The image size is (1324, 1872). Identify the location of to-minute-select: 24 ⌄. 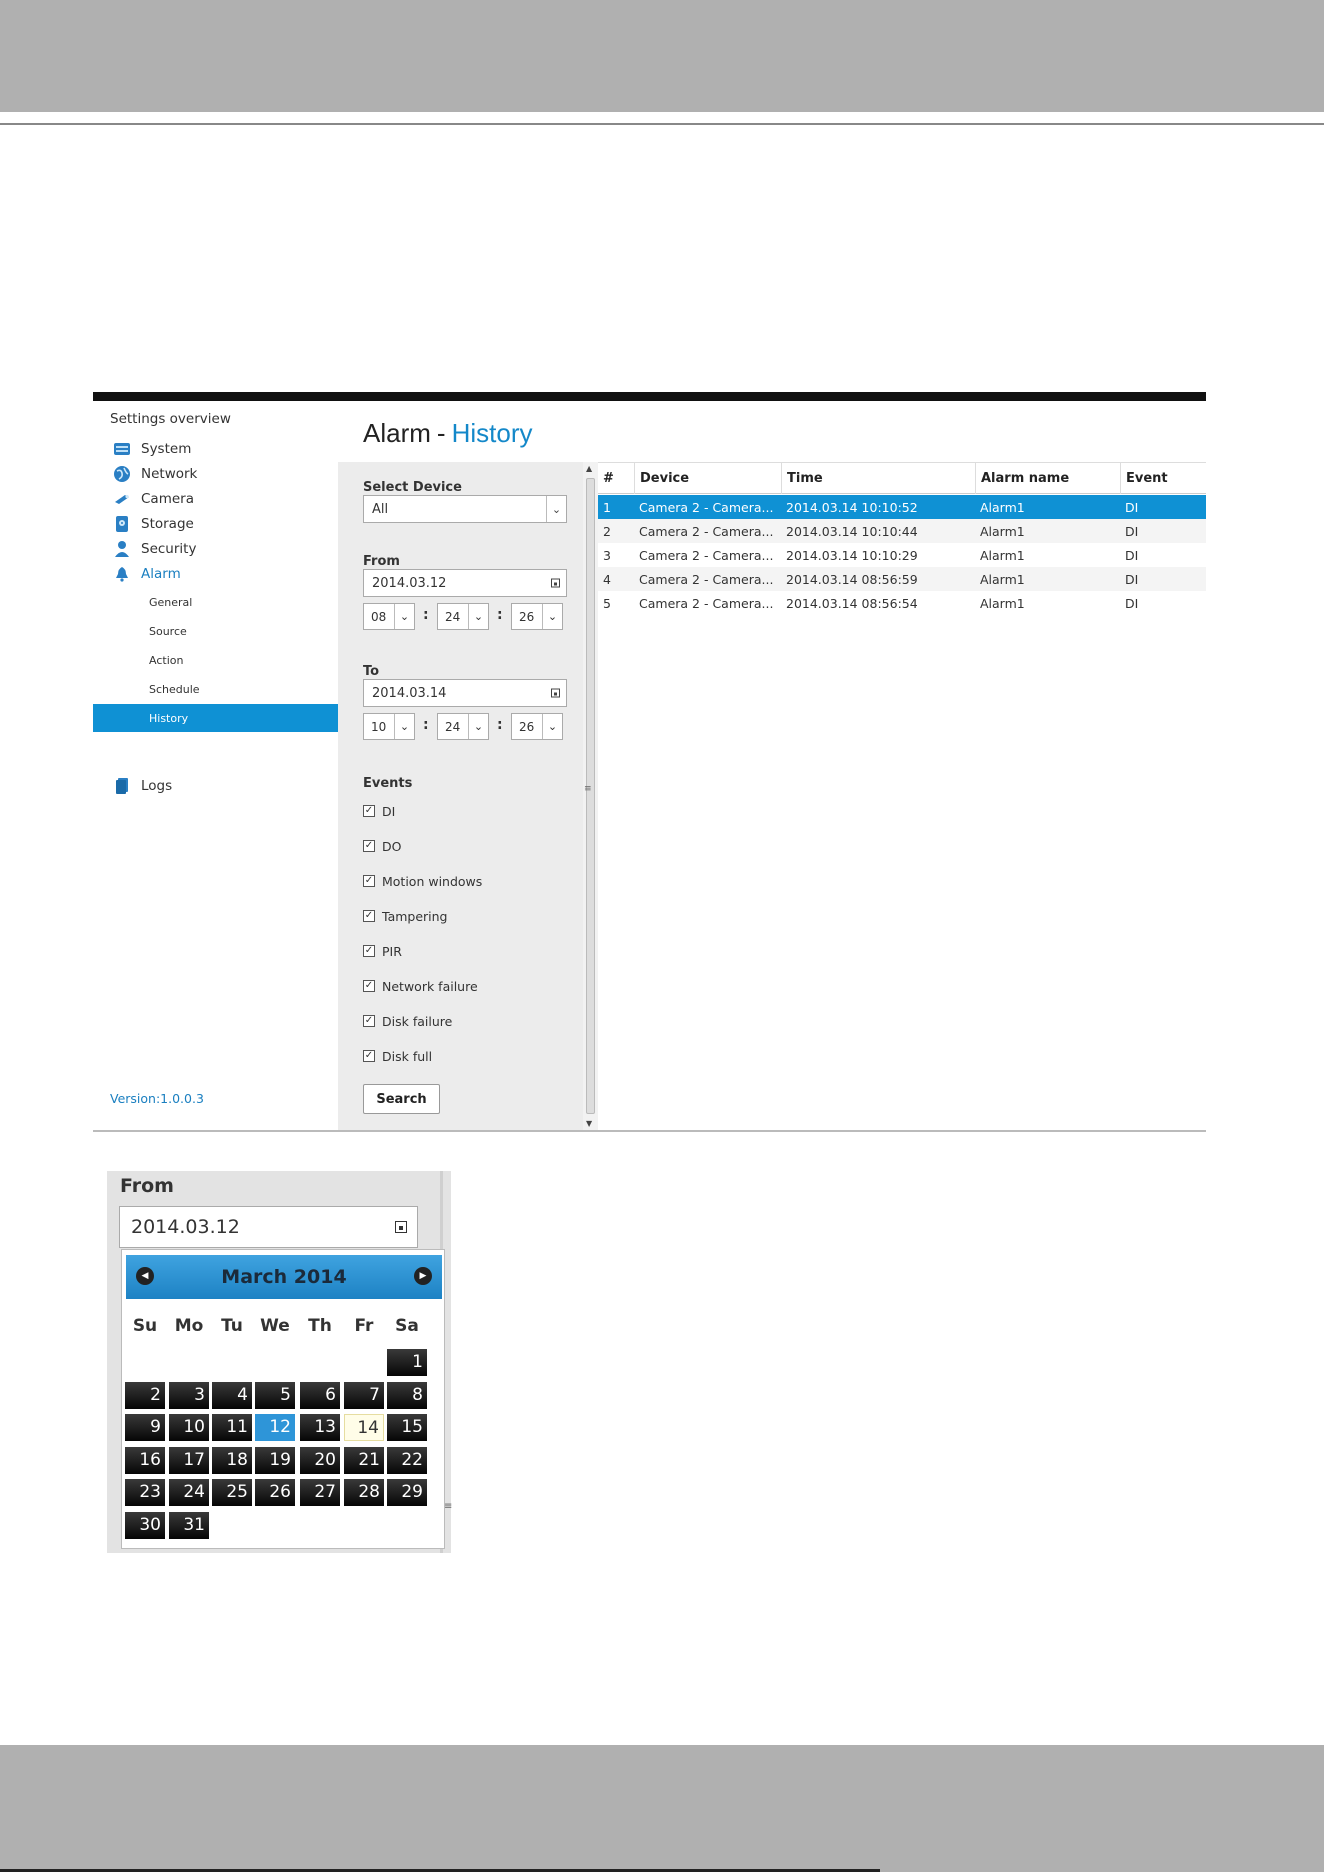
(463, 726).